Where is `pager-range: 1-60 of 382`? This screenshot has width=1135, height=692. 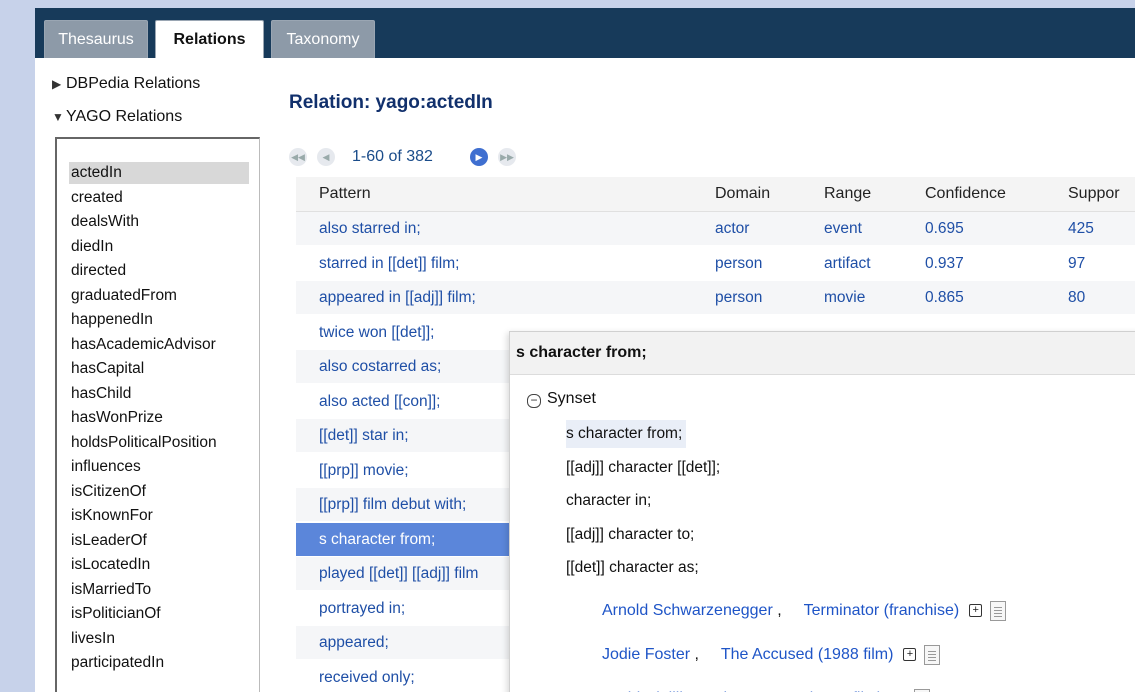
pager-range: 1-60 of 382 is located at coordinates (392, 156).